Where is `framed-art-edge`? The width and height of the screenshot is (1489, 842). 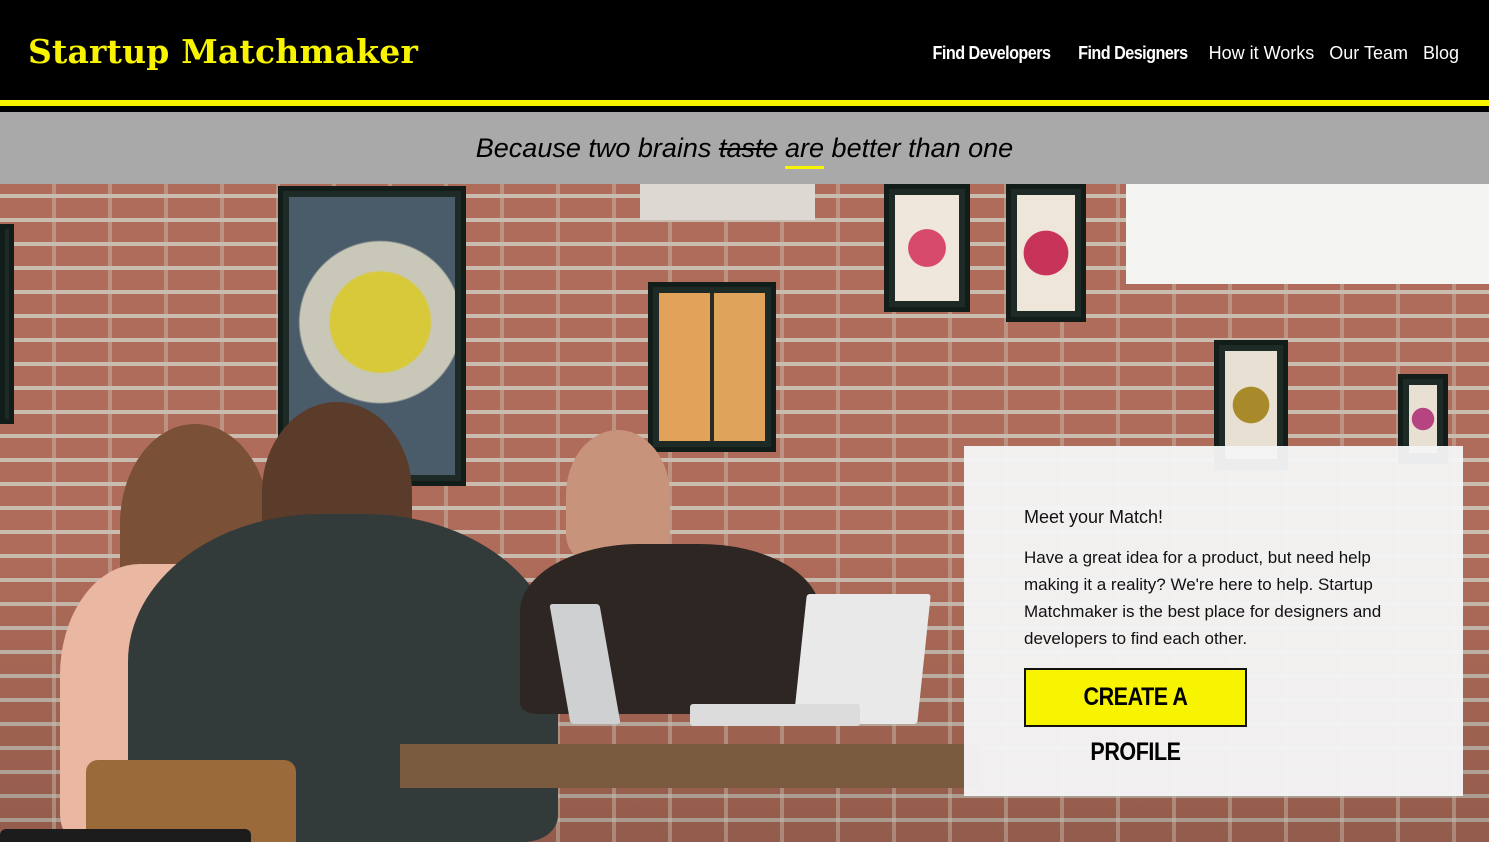 framed-art-edge is located at coordinates (7, 324).